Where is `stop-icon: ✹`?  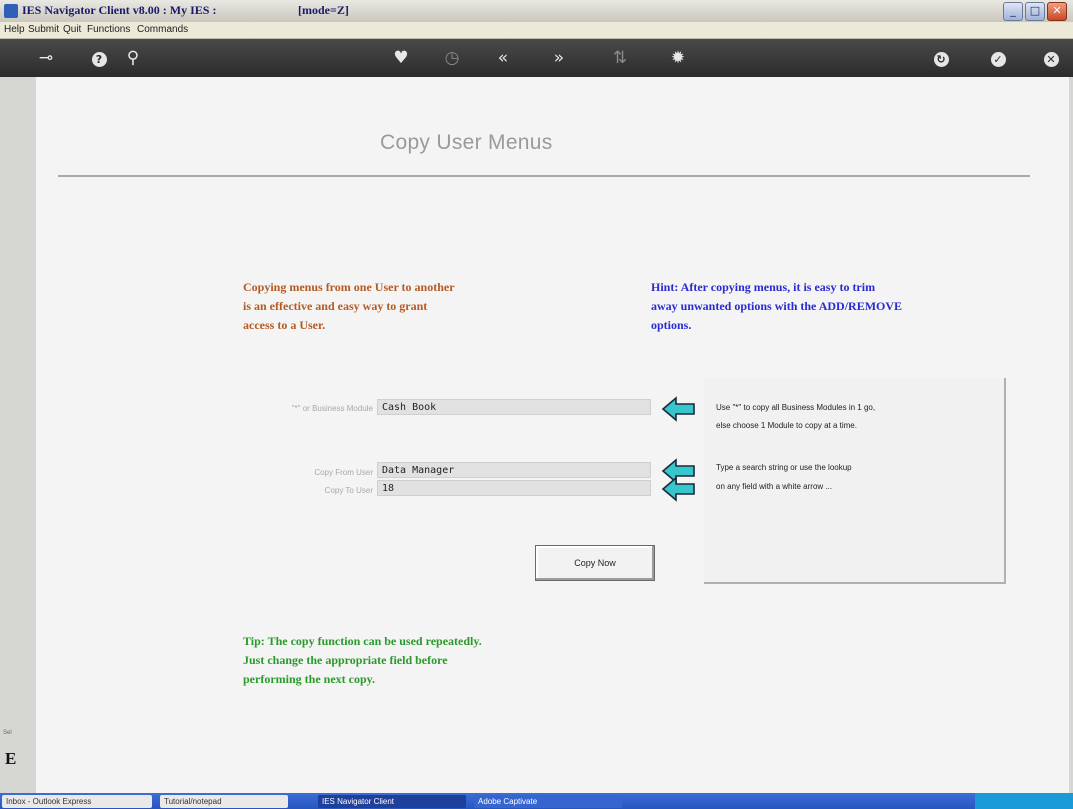 stop-icon: ✹ is located at coordinates (678, 58).